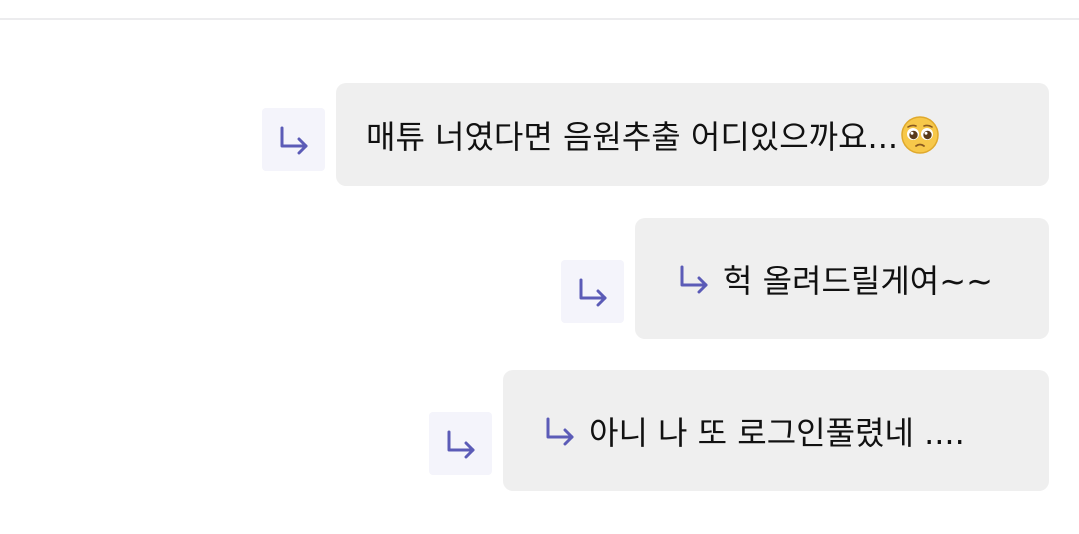  What do you see at coordinates (920, 134) in the screenshot?
I see `pleading-face-emoji` at bounding box center [920, 134].